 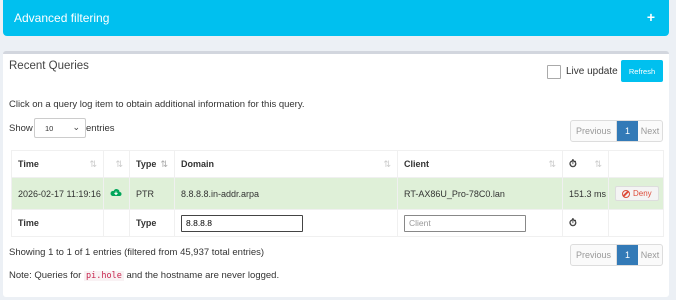 What do you see at coordinates (242, 223) in the screenshot?
I see `domain-filter-input` at bounding box center [242, 223].